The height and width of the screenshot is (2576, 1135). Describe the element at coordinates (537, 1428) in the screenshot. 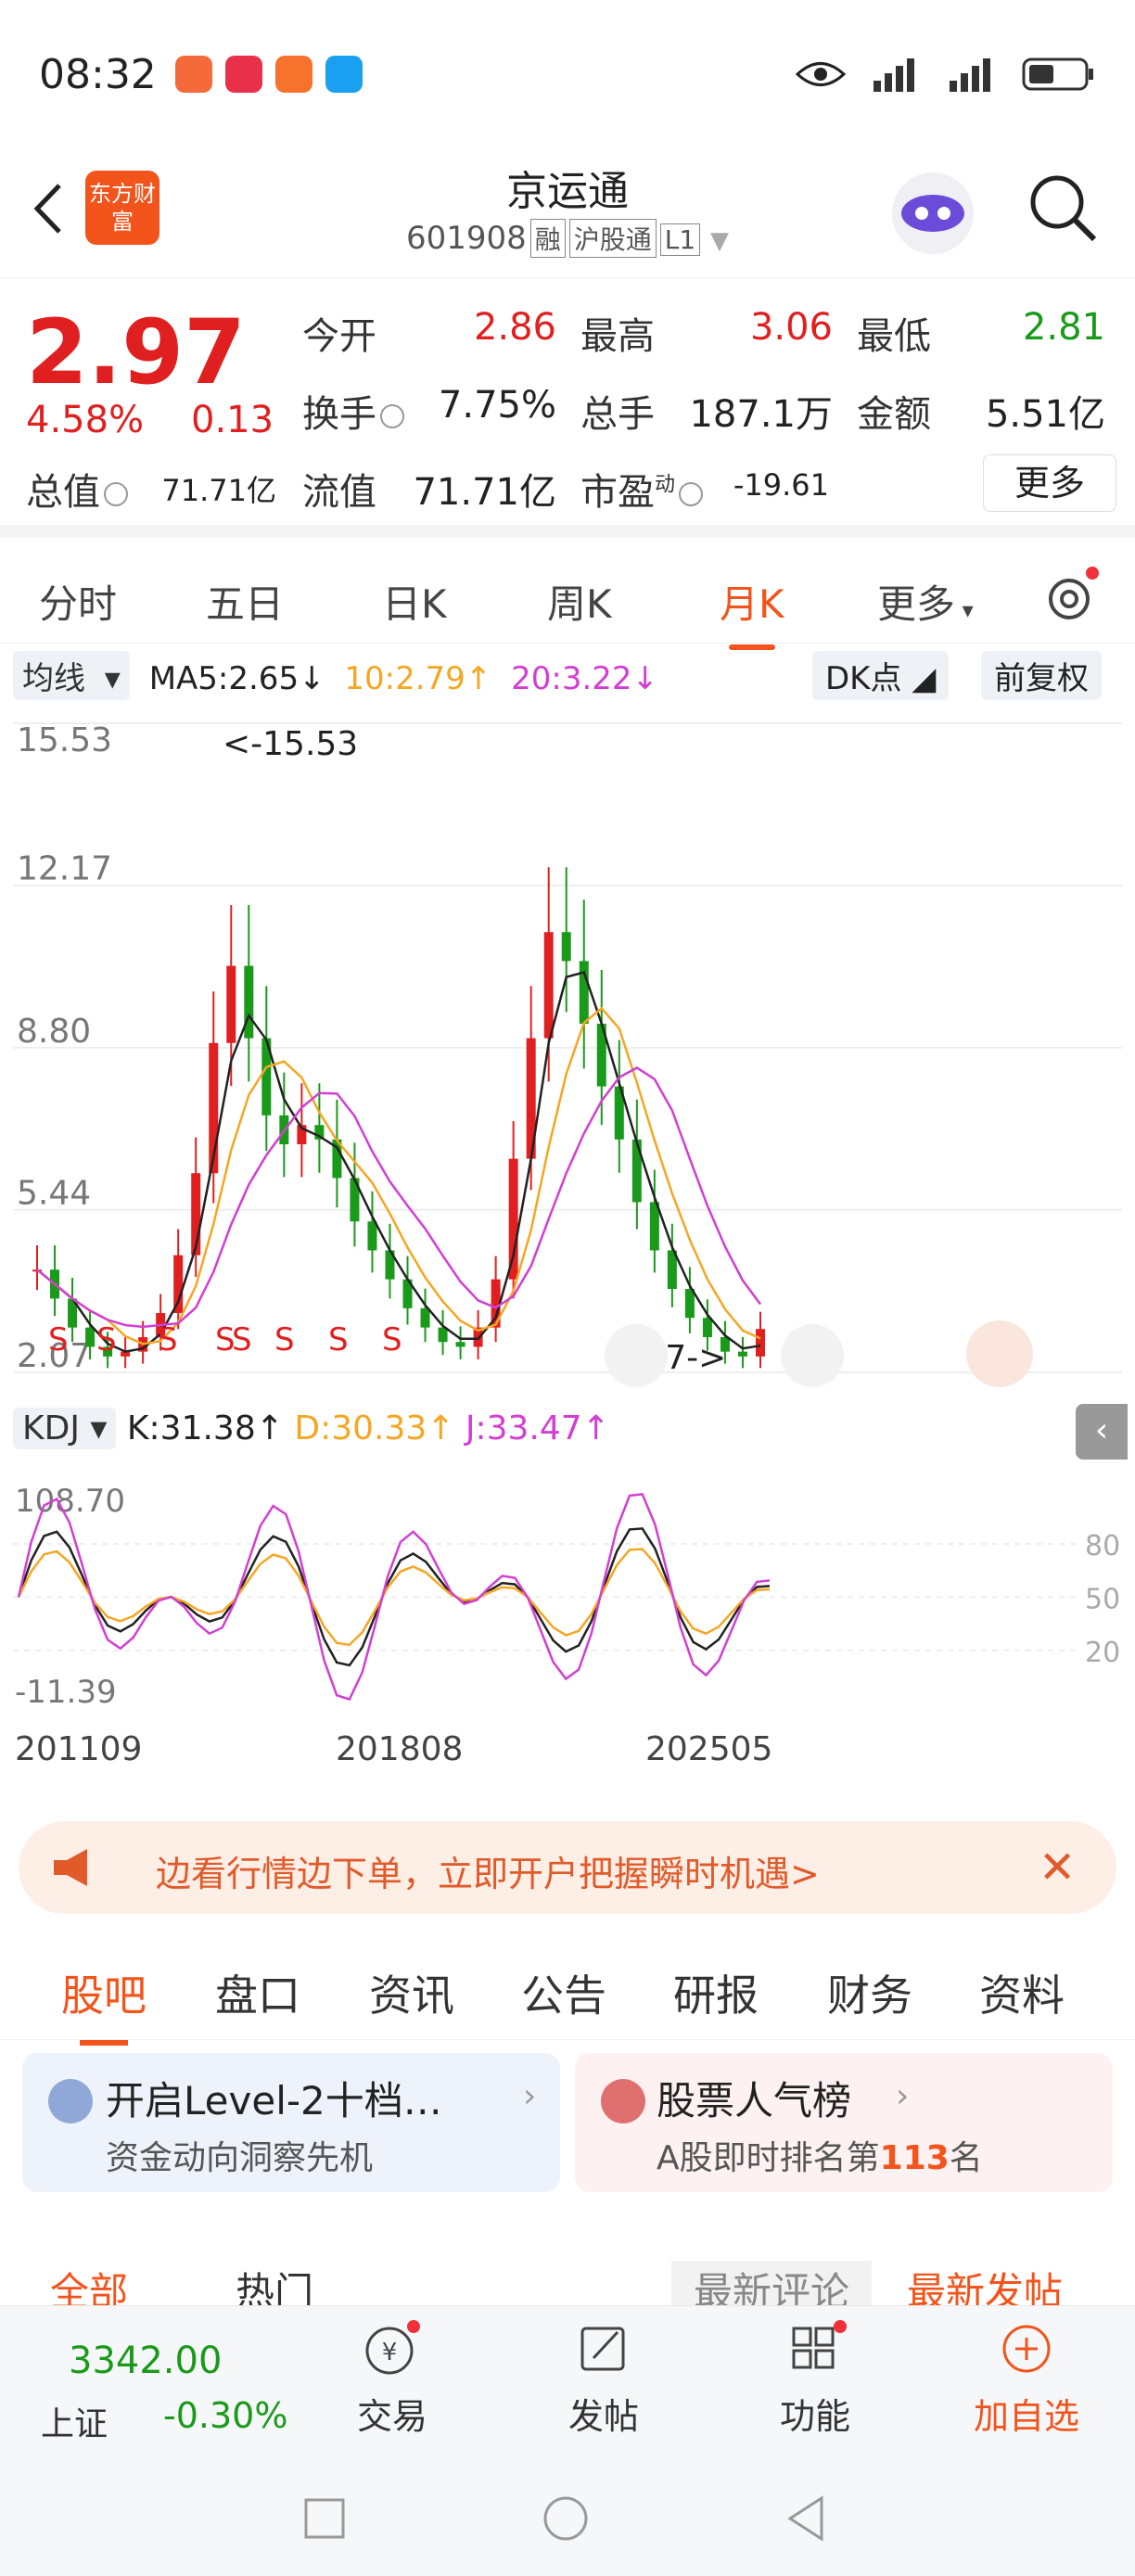

I see `kdj-j-legend: J:33.47↑` at that location.